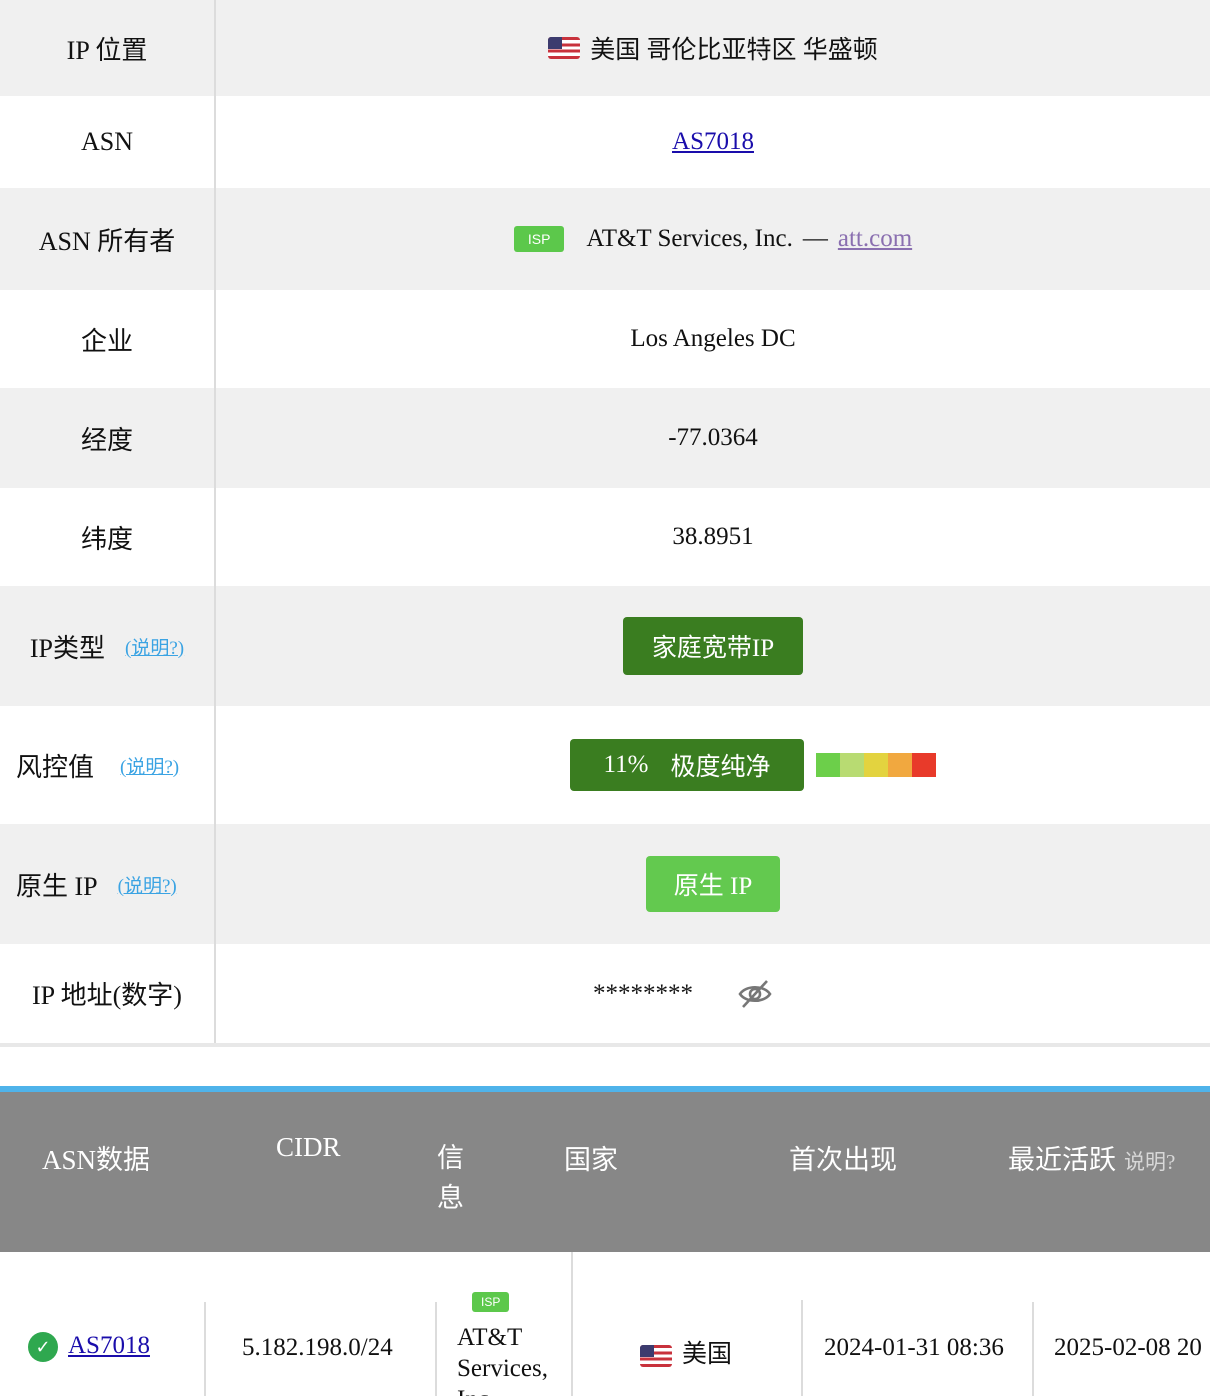  I want to click on native-ip-badge: 原生 IP, so click(713, 884).